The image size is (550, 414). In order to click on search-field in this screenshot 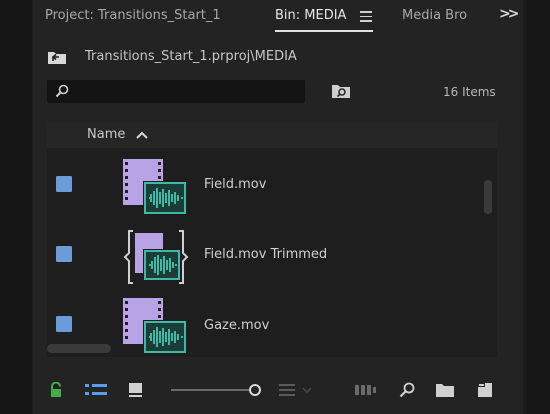, I will do `click(176, 91)`.